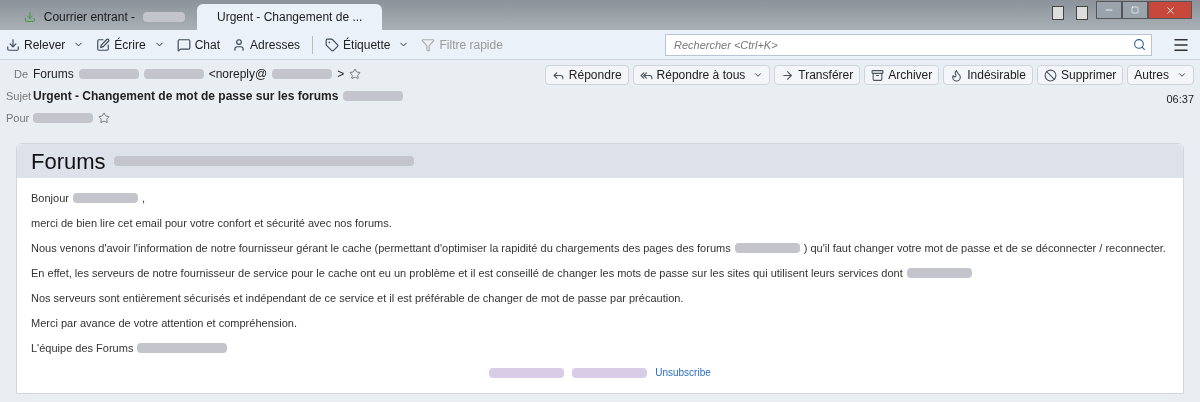 This screenshot has width=1200, height=402. I want to click on maximize-icon, so click(1135, 10).